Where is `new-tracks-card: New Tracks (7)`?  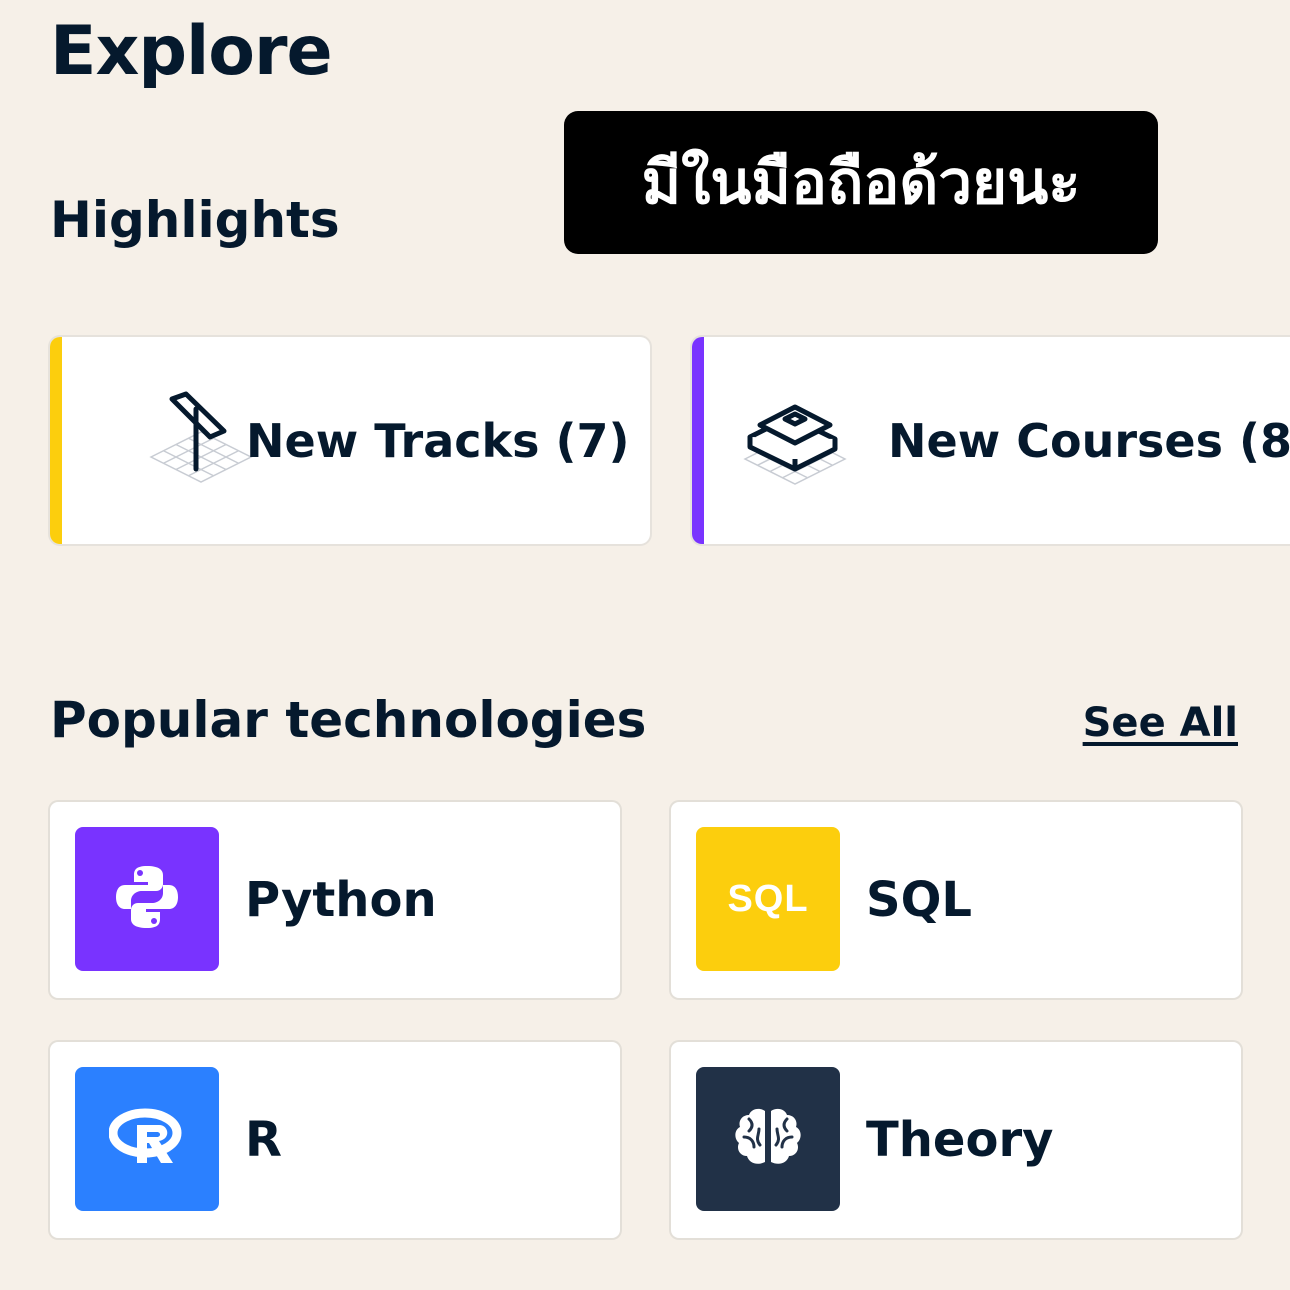
new-tracks-card: New Tracks (7) is located at coordinates (350, 440).